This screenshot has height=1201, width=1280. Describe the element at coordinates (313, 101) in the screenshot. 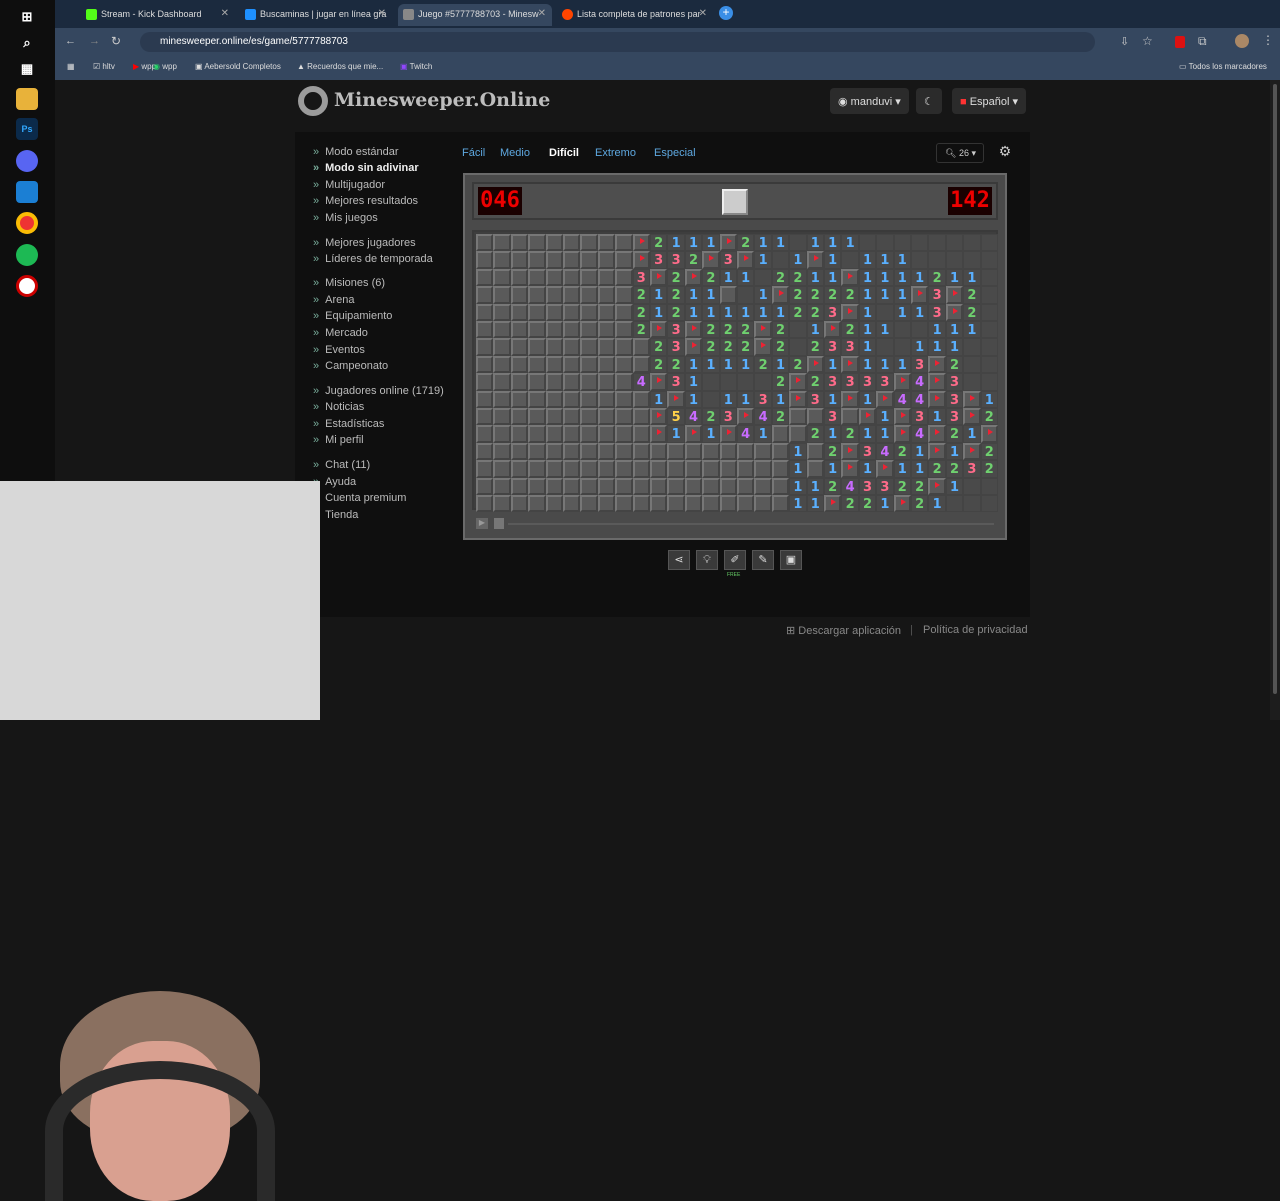

I see `mine-logo-icon` at that location.